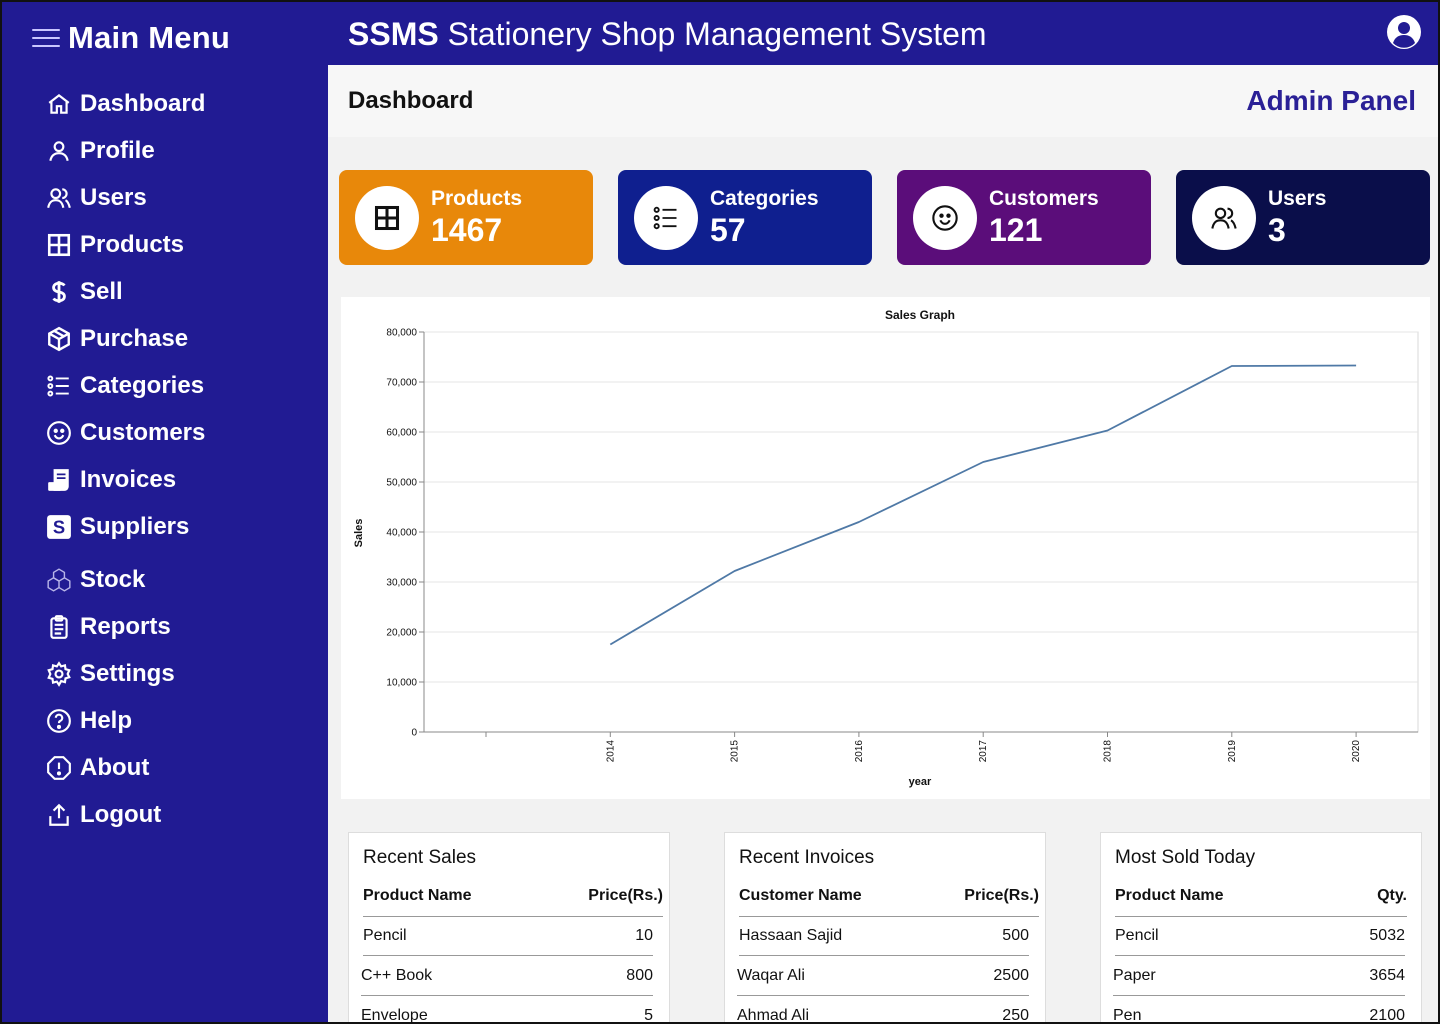 This screenshot has height=1024, width=1440. Describe the element at coordinates (1185, 857) in the screenshot. I see `table-title: Most Sold Today` at that location.